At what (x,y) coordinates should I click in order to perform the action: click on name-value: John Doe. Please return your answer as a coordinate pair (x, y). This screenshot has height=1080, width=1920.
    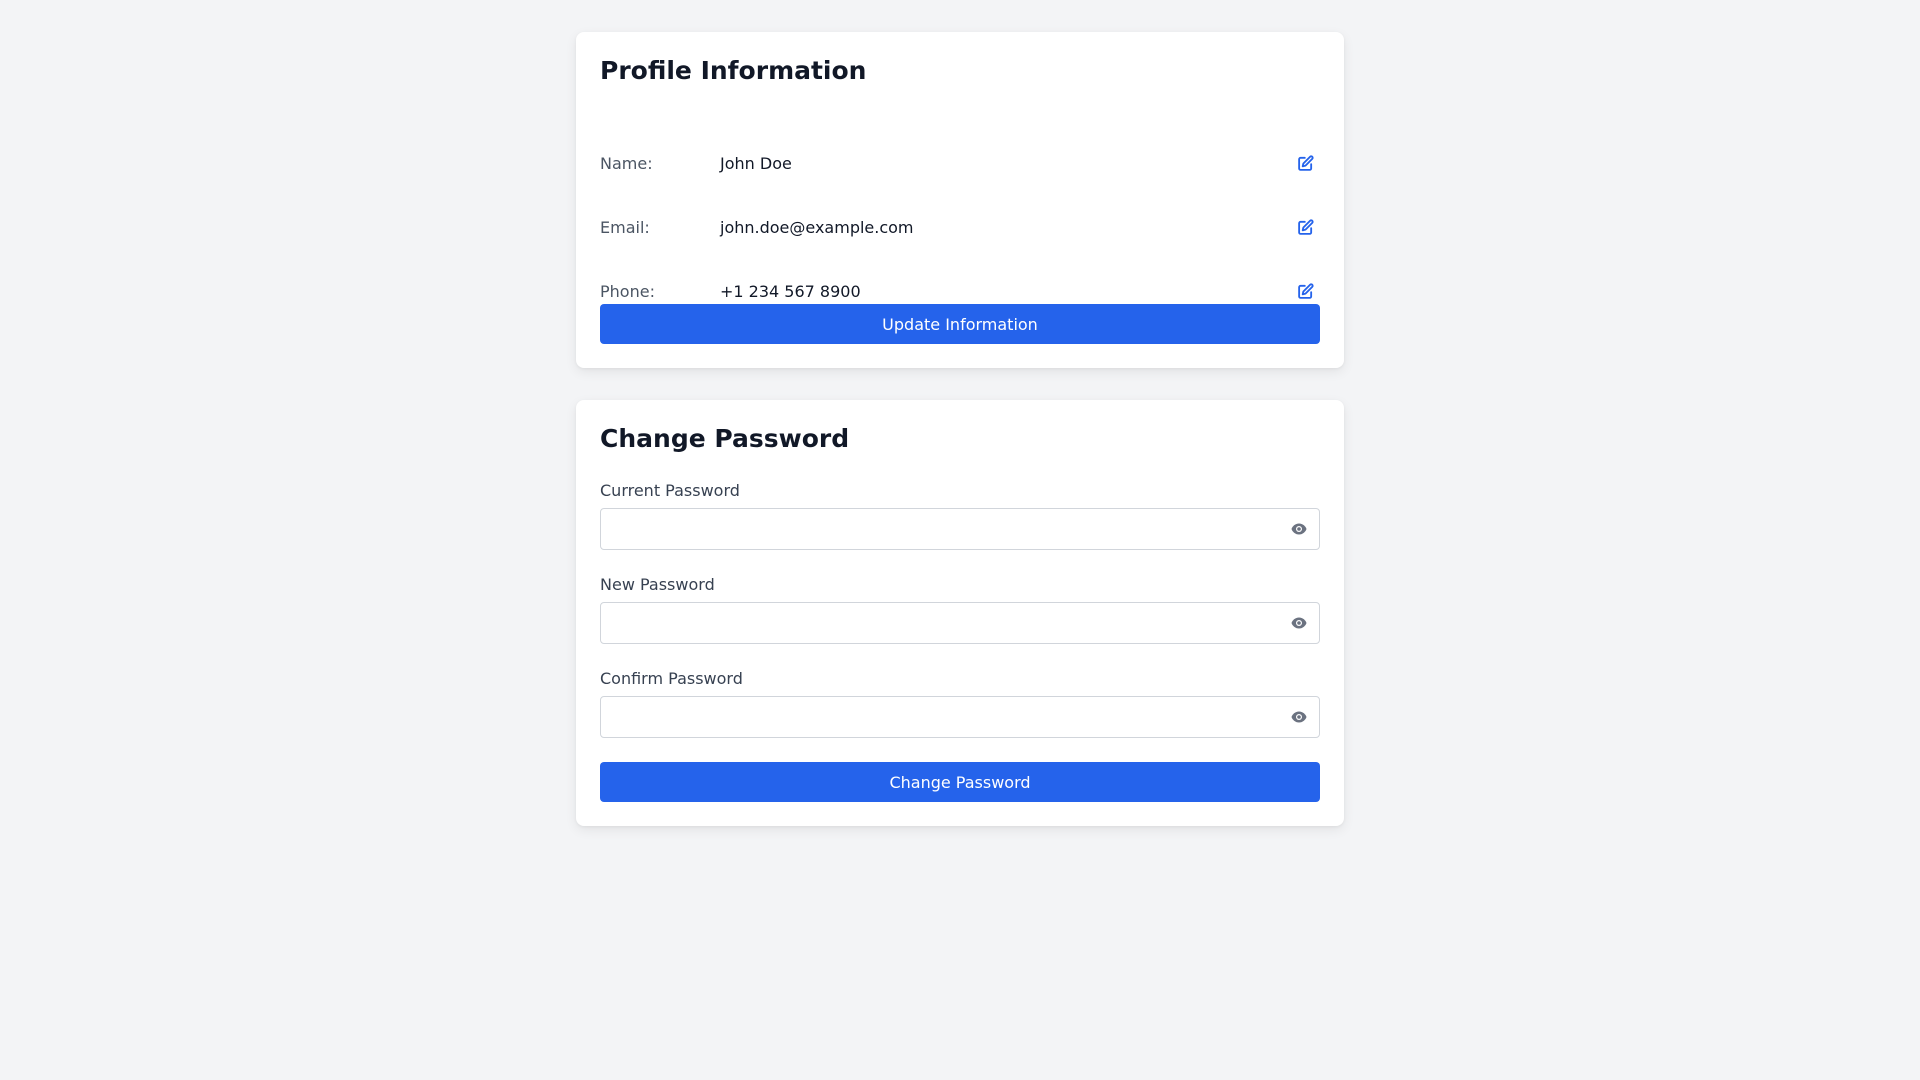
    Looking at the image, I should click on (756, 163).